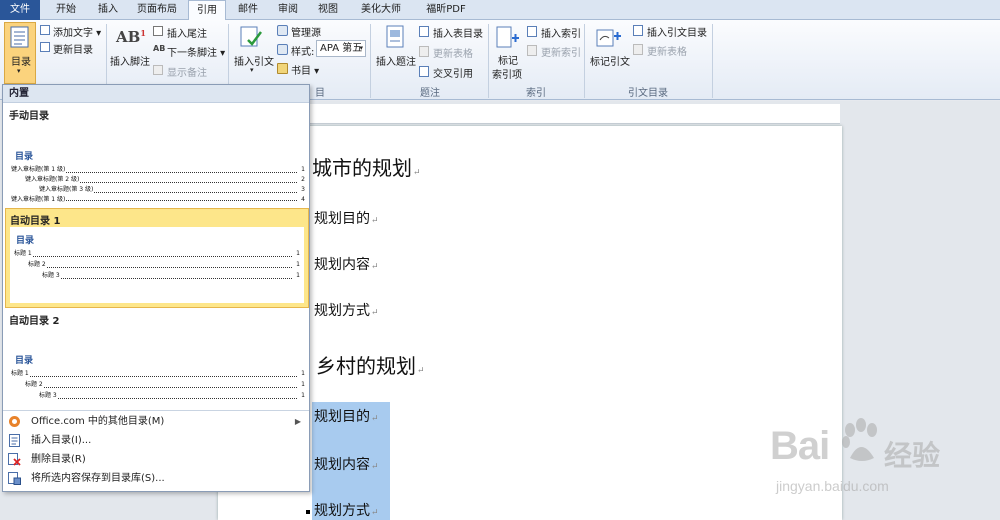  Describe the element at coordinates (305, 69) in the screenshot. I see `bibliography-button: 书目 ▾` at that location.